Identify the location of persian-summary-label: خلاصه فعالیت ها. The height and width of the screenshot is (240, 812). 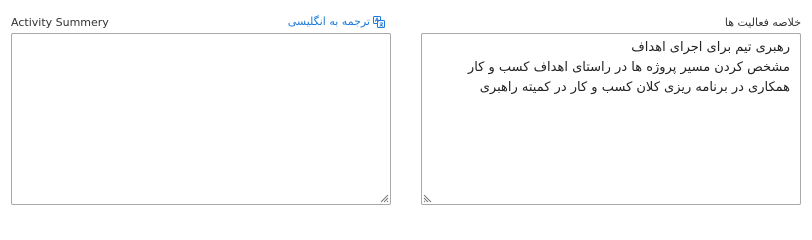
(762, 22).